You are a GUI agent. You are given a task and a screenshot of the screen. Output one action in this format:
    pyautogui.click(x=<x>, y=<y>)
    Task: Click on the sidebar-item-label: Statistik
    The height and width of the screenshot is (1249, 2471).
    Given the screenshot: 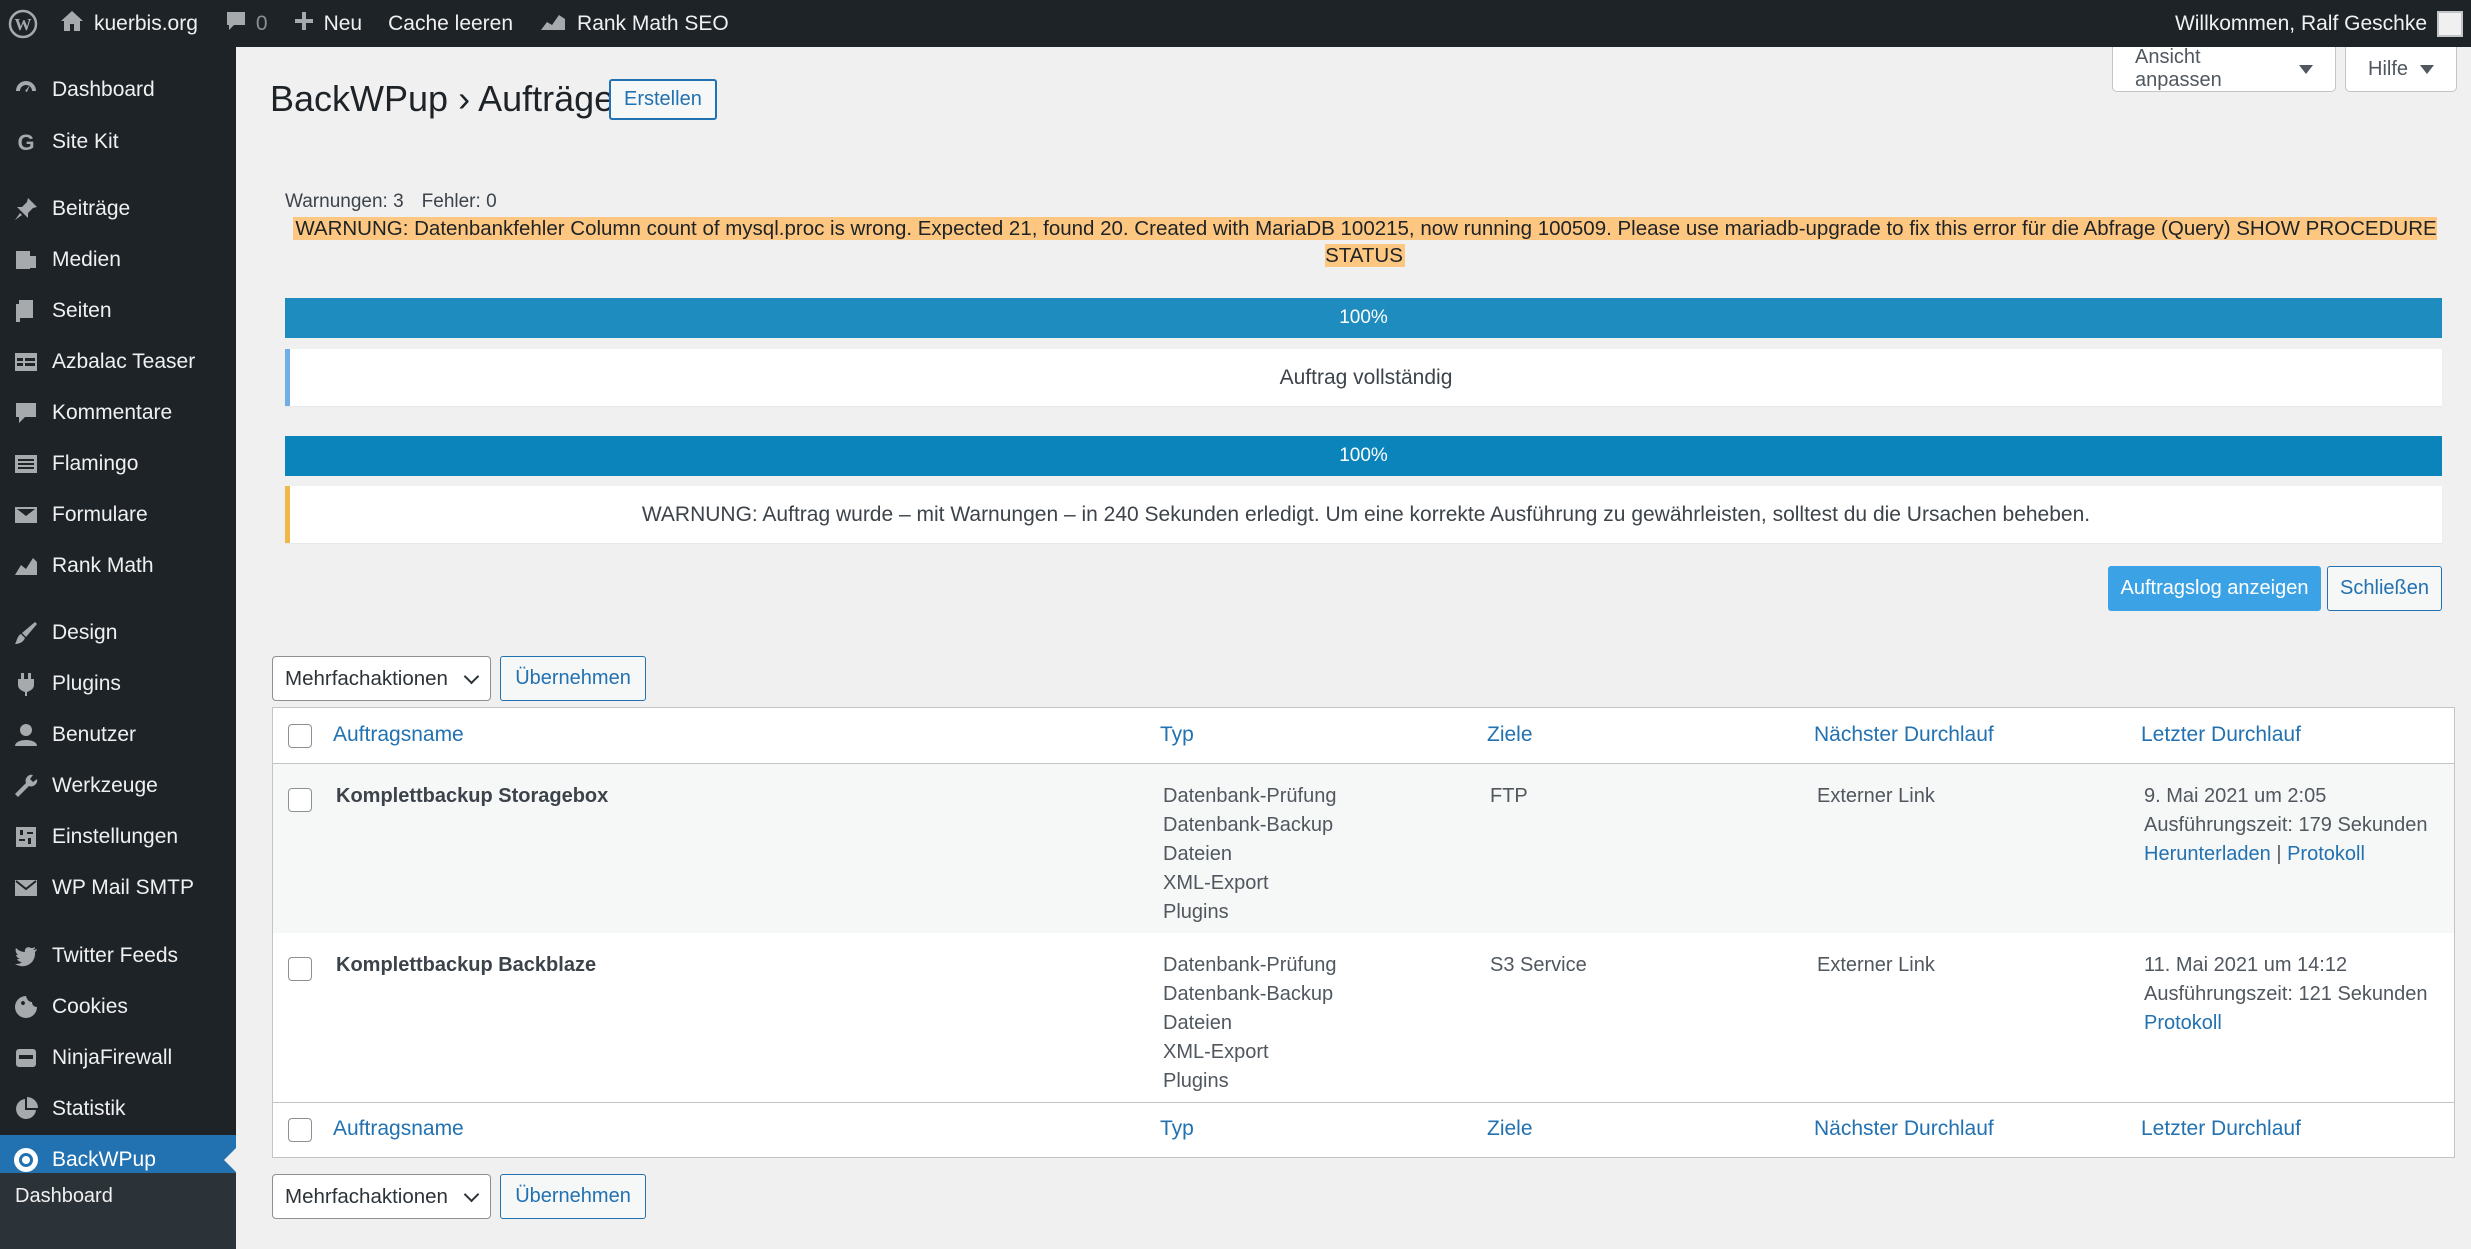 What is the action you would take?
    pyautogui.click(x=89, y=1108)
    